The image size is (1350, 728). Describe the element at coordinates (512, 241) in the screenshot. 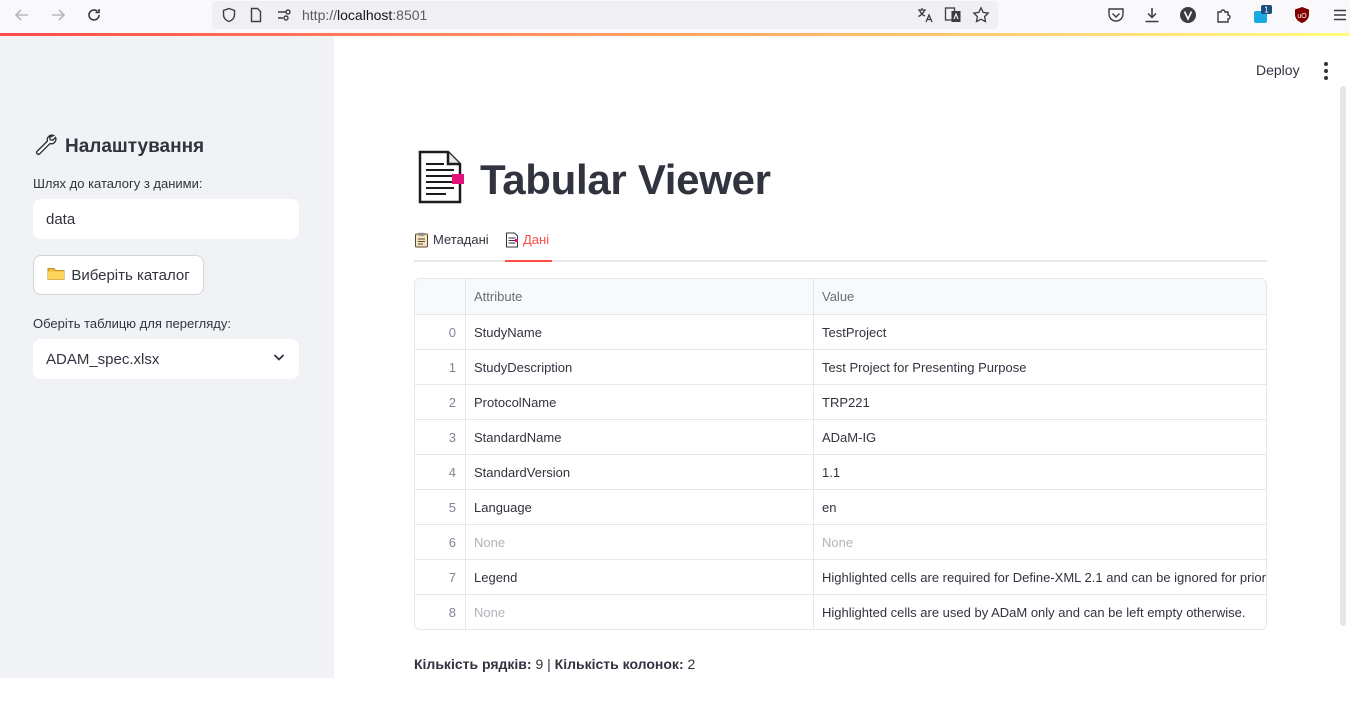

I see `page-document-icon` at that location.